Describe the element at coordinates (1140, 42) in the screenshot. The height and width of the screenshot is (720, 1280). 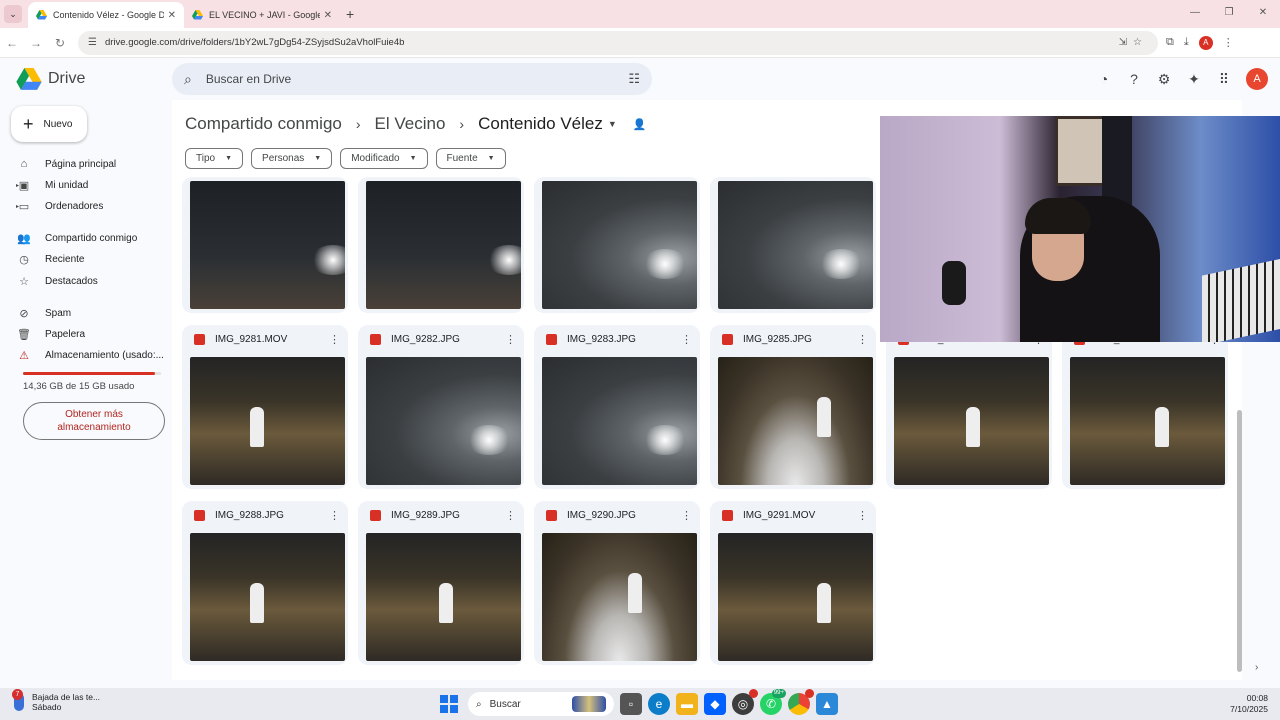
I see `bookmark-star-icon: ☆` at that location.